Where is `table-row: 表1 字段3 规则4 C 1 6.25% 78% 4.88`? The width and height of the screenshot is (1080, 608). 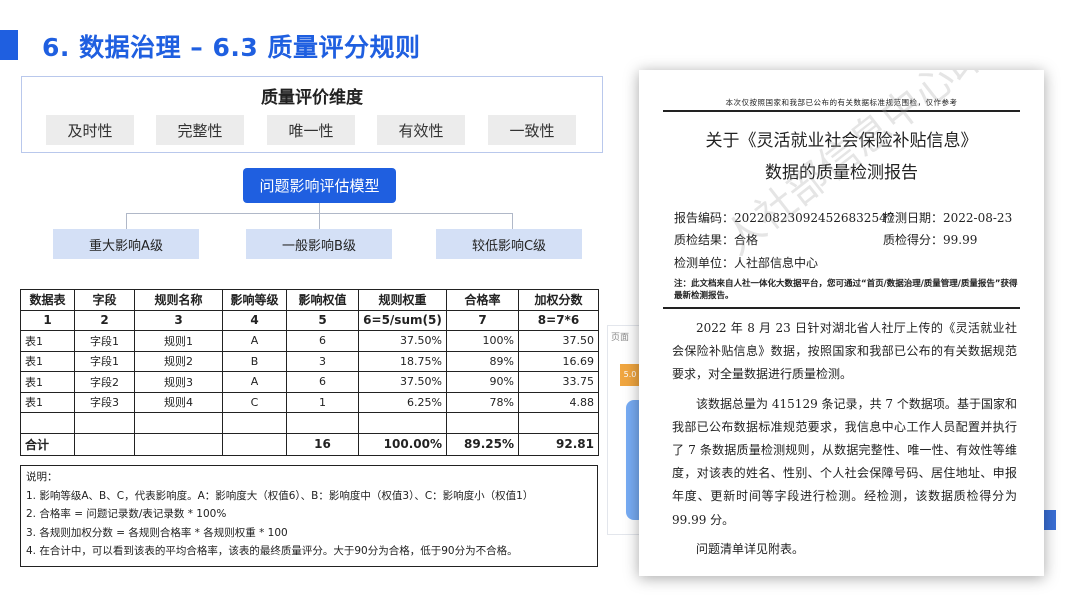 table-row: 表1 字段3 规则4 C 1 6.25% 78% 4.88 is located at coordinates (309, 402).